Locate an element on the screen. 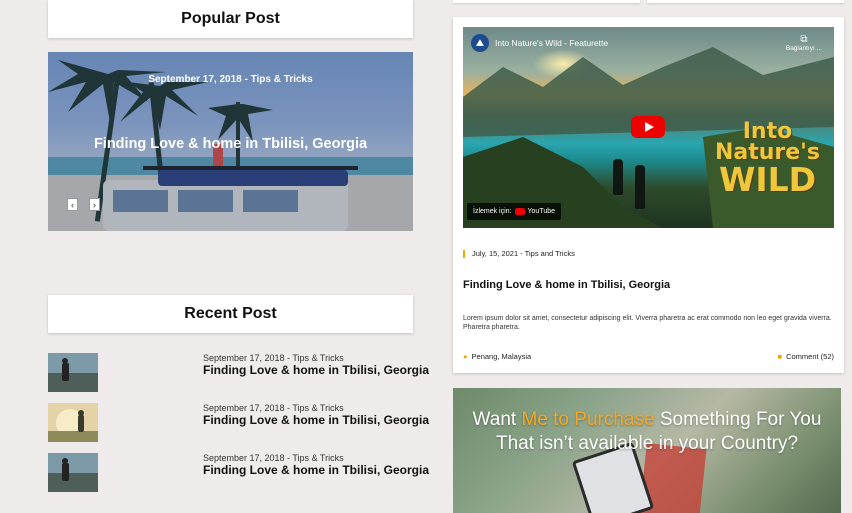  location: ● Penang, Malaysia is located at coordinates (497, 356).